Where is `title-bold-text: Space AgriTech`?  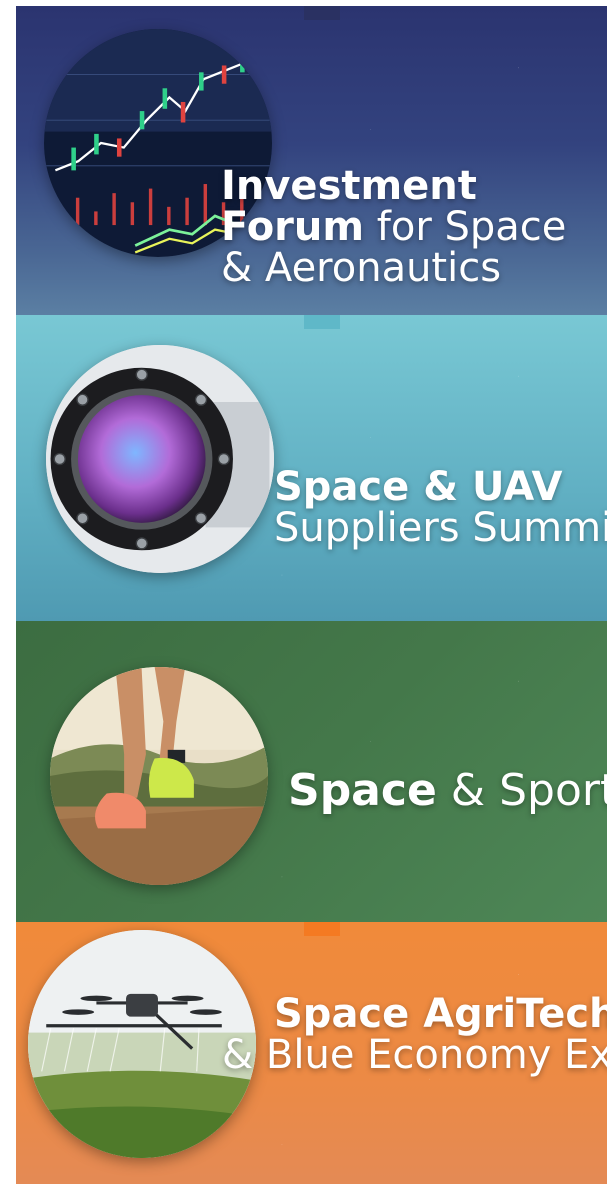
title-bold-text: Space AgriTech is located at coordinates (440, 1014).